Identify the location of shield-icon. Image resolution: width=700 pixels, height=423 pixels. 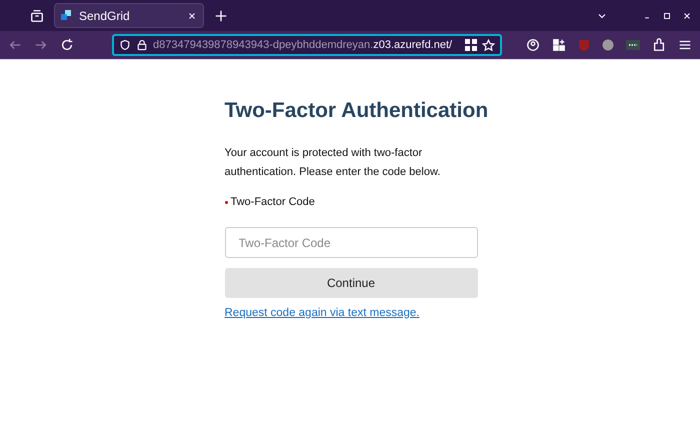
(125, 45).